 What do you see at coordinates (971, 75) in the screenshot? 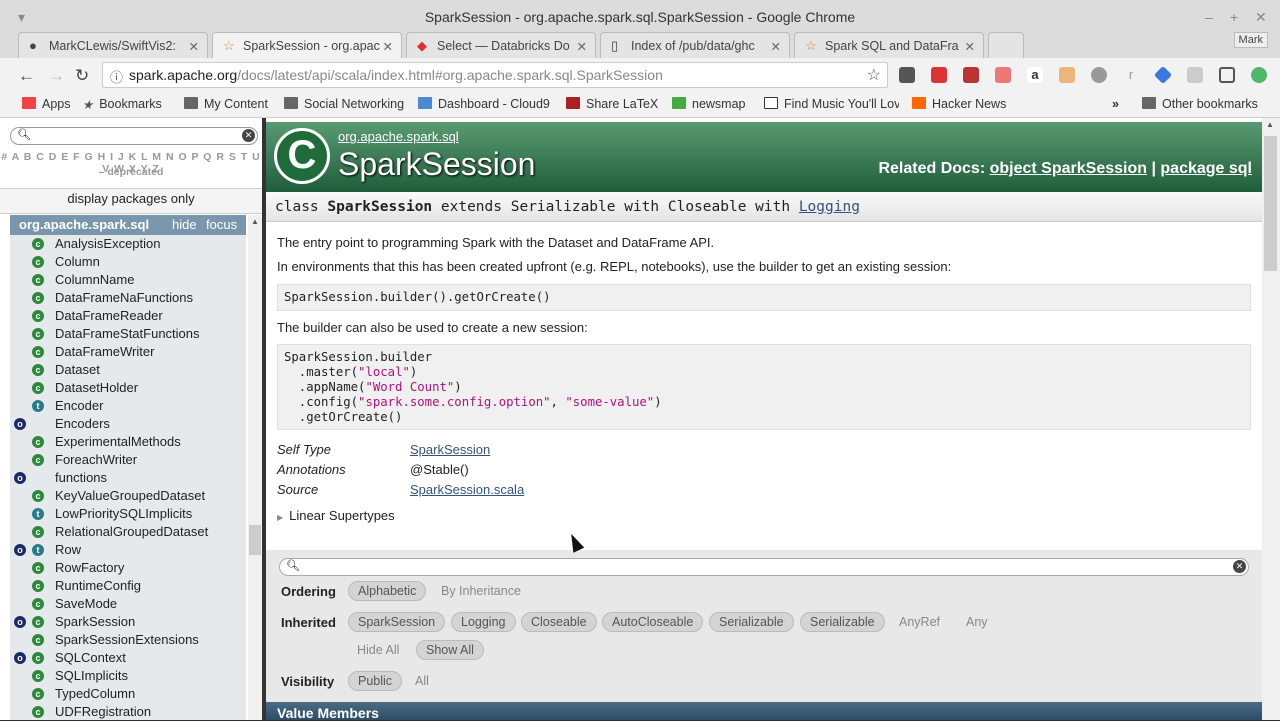
I see `book-extension-icon` at bounding box center [971, 75].